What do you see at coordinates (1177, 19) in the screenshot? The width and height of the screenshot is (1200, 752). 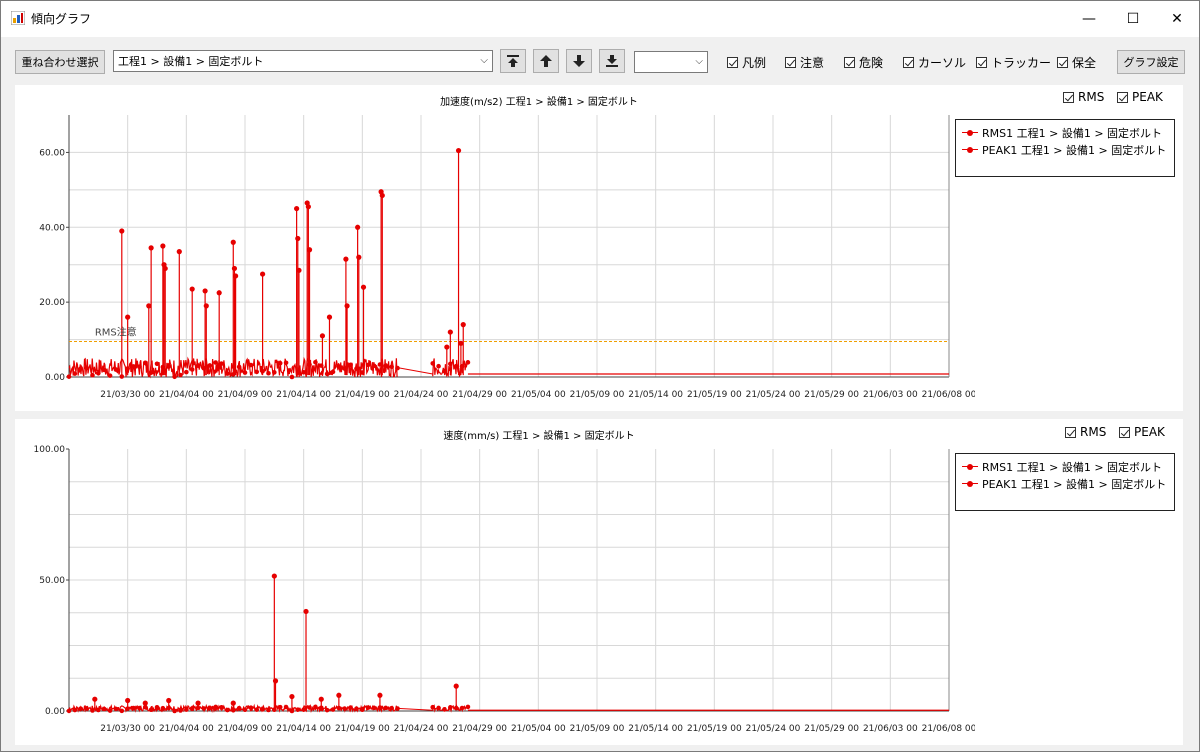 I see `close-button: ✕` at bounding box center [1177, 19].